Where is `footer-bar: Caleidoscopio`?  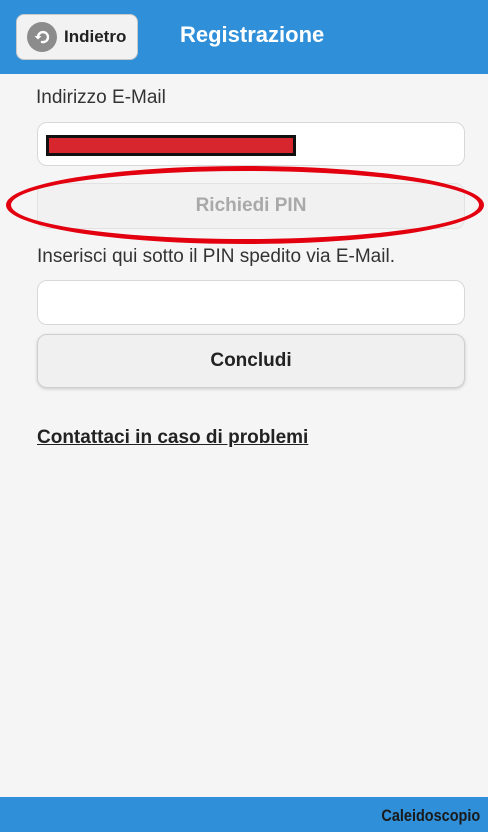 footer-bar: Caleidoscopio is located at coordinates (244, 814).